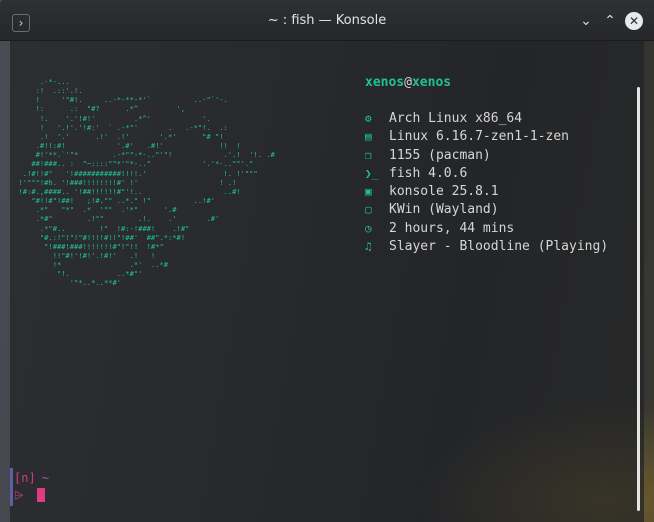  I want to click on info-row-uptime: ◷ 2 hours, 44 mins, so click(486, 229).